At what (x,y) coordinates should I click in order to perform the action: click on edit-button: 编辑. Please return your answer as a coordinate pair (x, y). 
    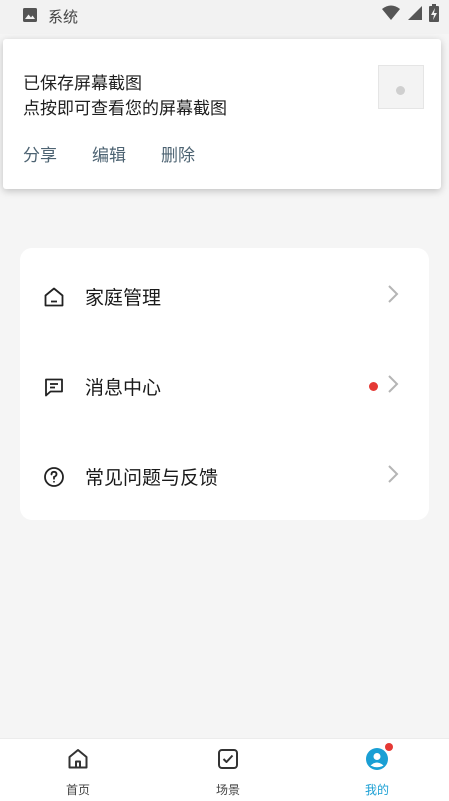
    Looking at the image, I should click on (109, 153).